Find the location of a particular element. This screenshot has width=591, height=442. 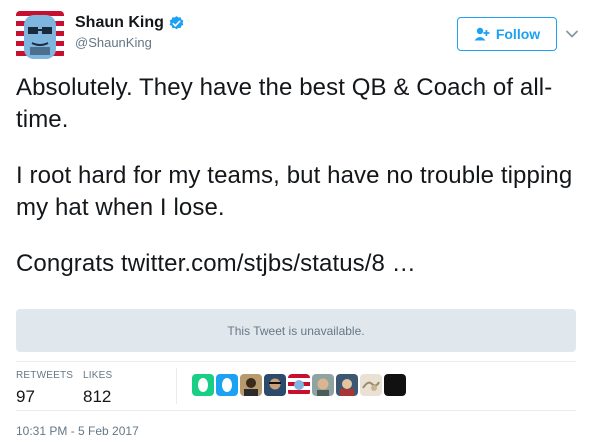

follow-button-label: Follow is located at coordinates (518, 34).